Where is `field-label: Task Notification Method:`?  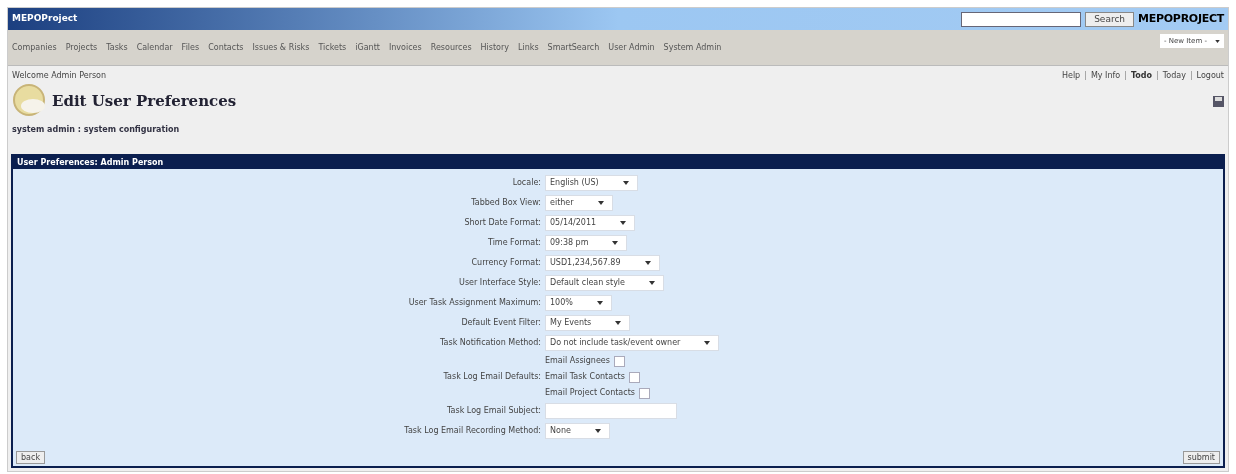 field-label: Task Notification Method: is located at coordinates (490, 343).